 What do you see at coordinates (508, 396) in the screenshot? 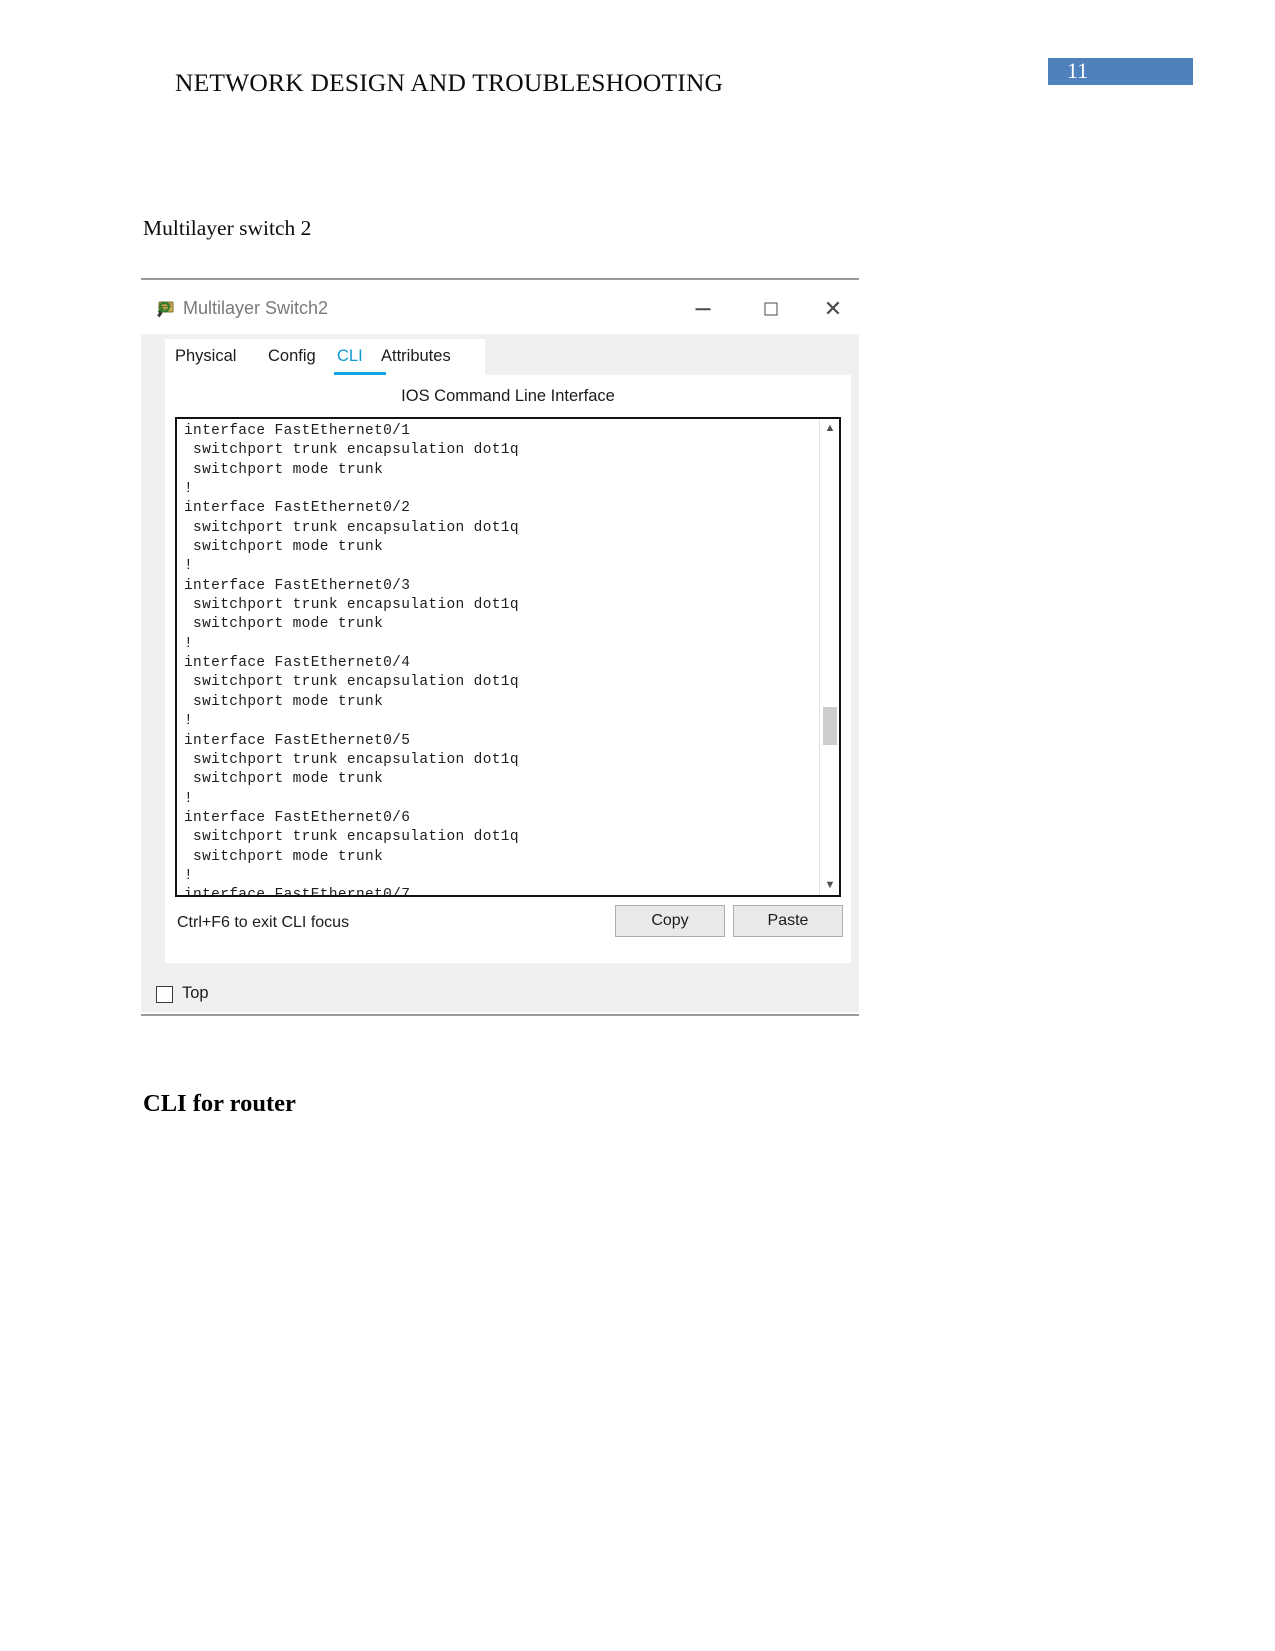
I see `cli-heading: IOS Command Line Interface` at bounding box center [508, 396].